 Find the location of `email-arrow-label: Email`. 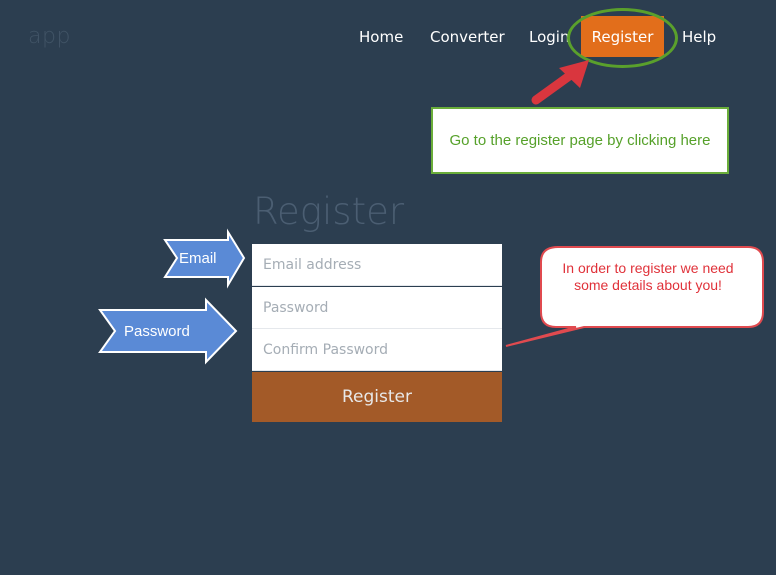

email-arrow-label: Email is located at coordinates (198, 258).